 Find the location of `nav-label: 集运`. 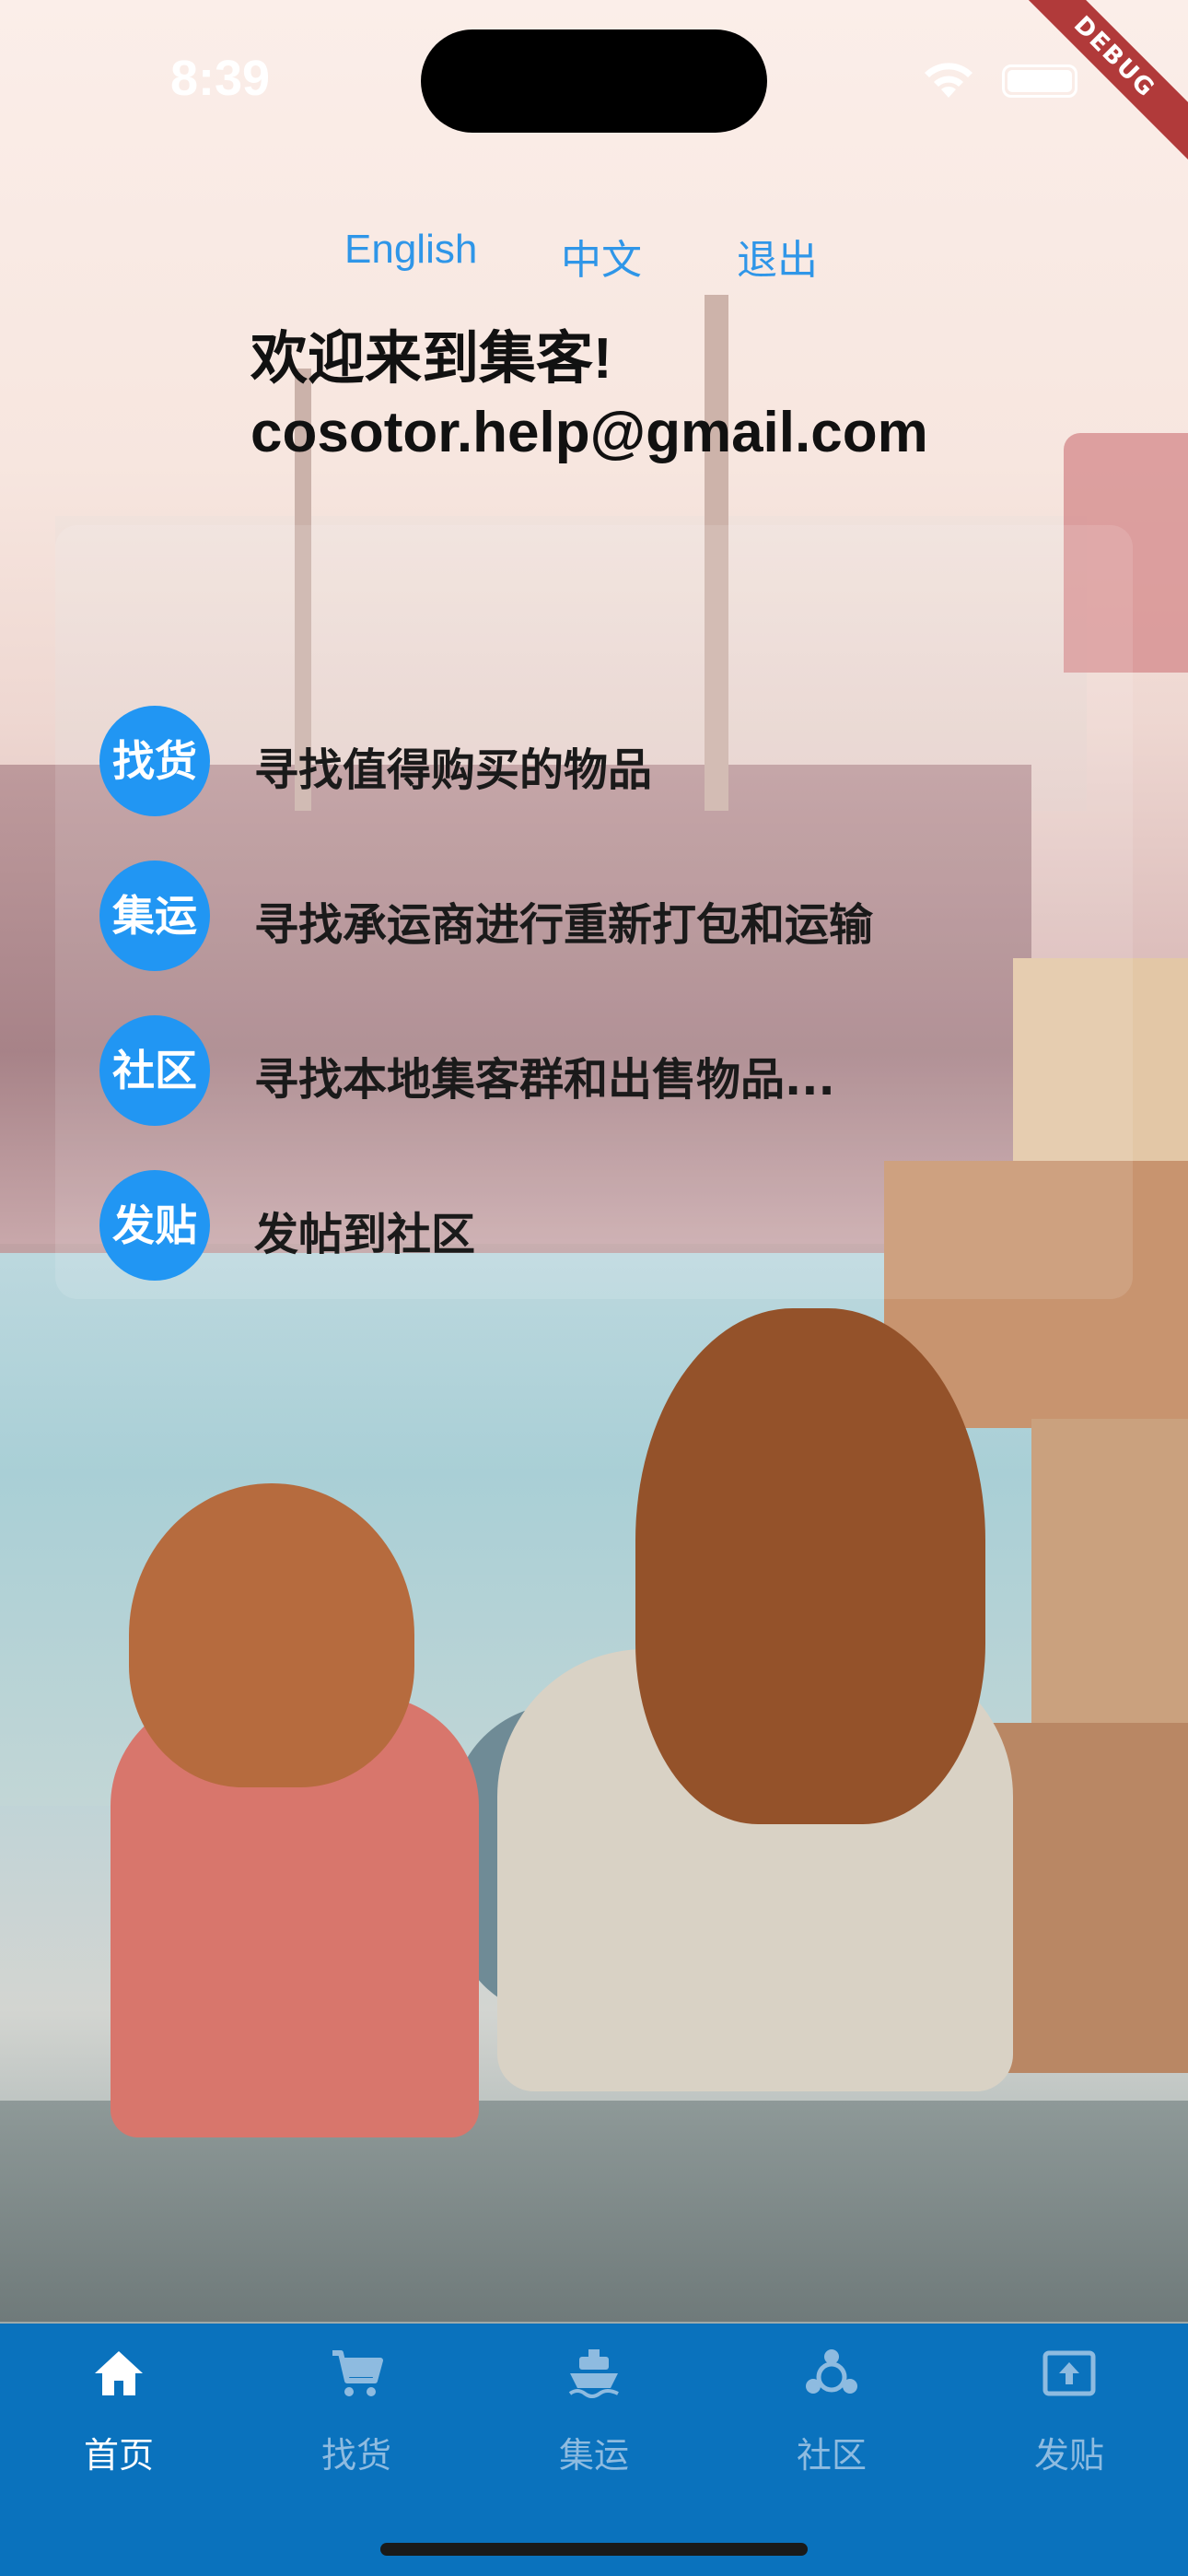

nav-label: 集运 is located at coordinates (593, 2455).